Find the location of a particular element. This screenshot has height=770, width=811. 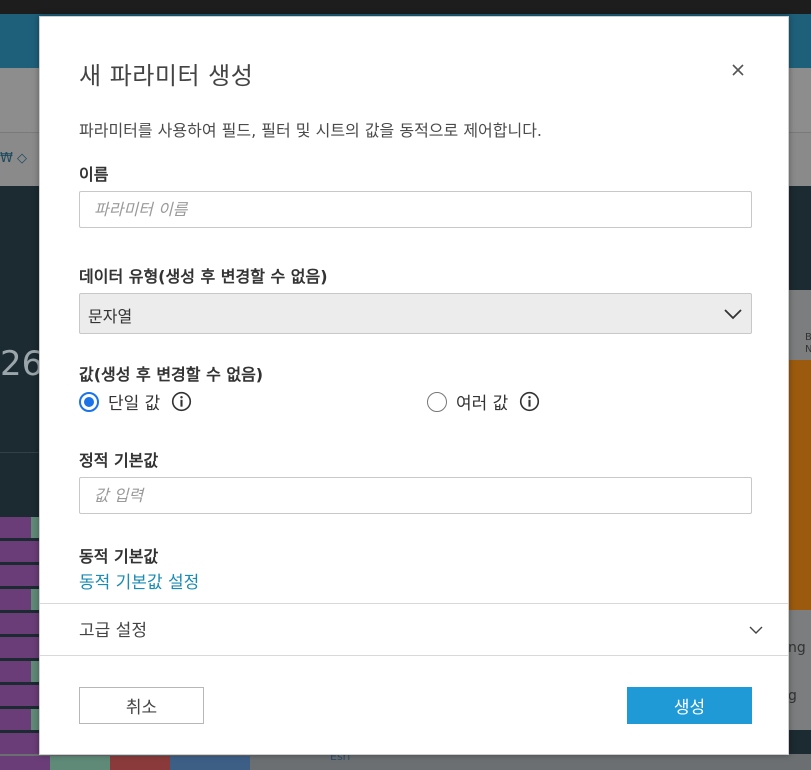

dynamic-default-link: 동적 기본값 설정 is located at coordinates (139, 580).